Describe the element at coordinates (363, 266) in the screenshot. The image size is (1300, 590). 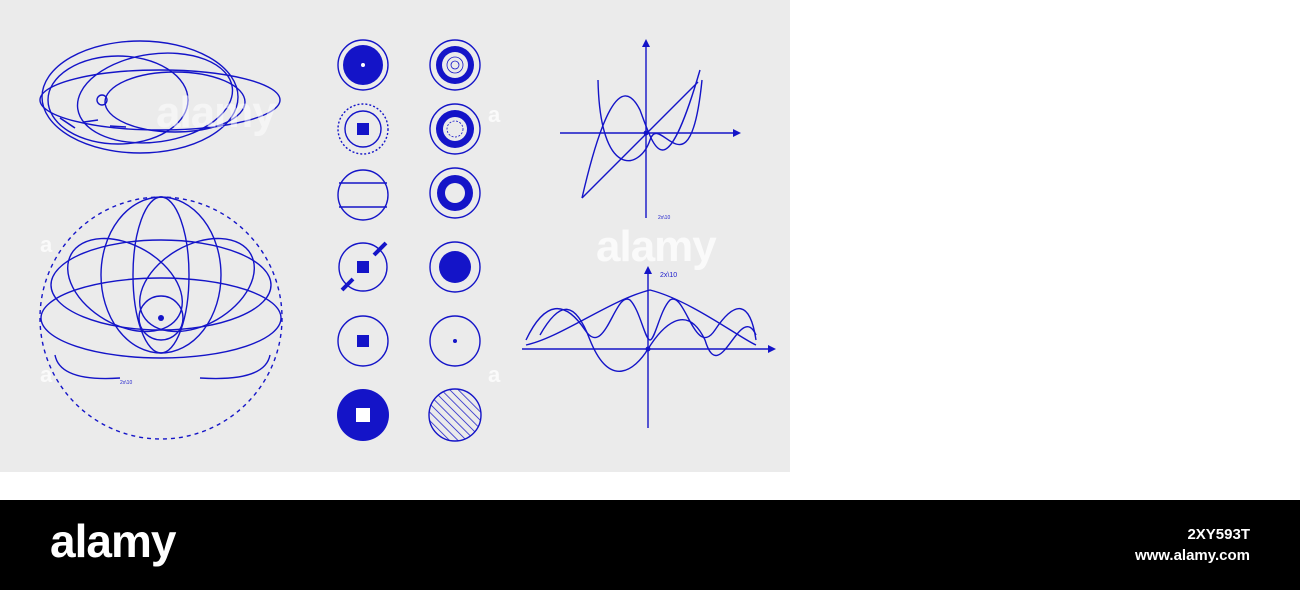
I see `slashed-square-circle-icon` at that location.